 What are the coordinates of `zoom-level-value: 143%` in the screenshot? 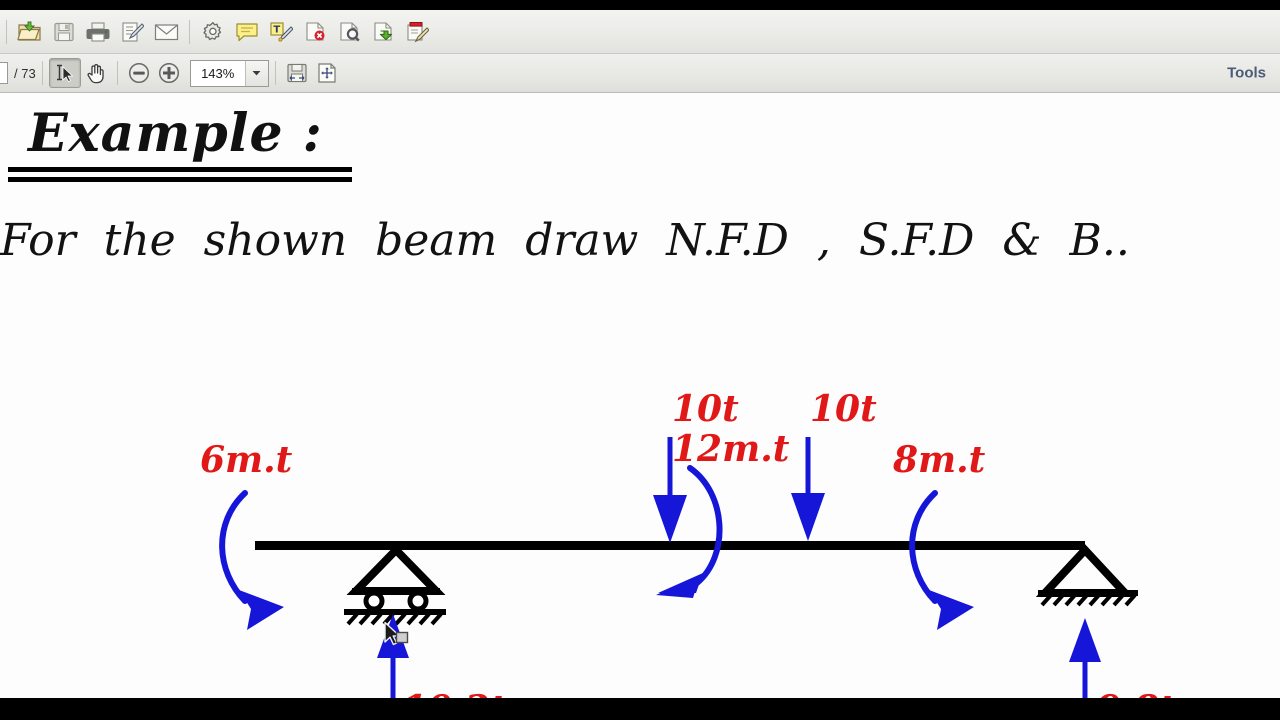 It's located at (217, 73).